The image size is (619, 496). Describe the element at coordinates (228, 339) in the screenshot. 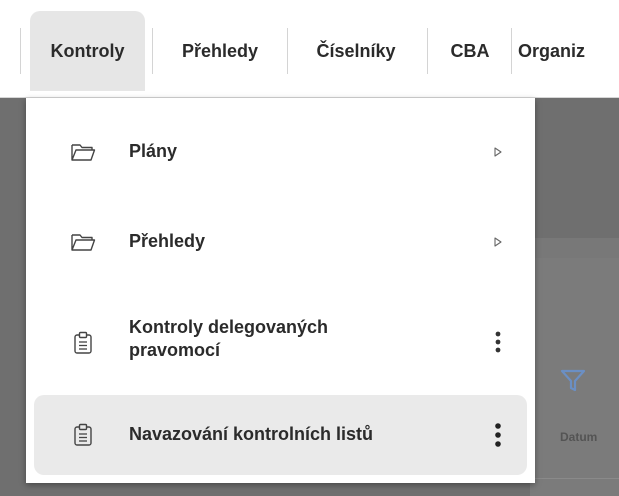

I see `menu-item-label: Kontroly delegovaných pravomocí` at that location.